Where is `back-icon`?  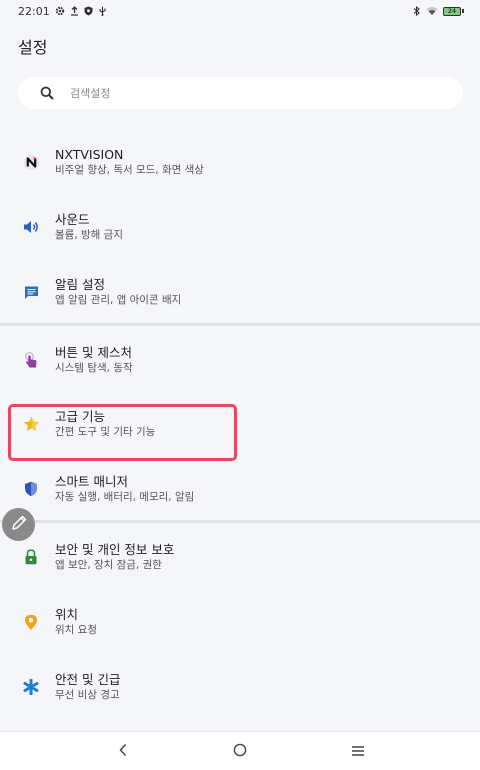
back-icon is located at coordinates (123, 751).